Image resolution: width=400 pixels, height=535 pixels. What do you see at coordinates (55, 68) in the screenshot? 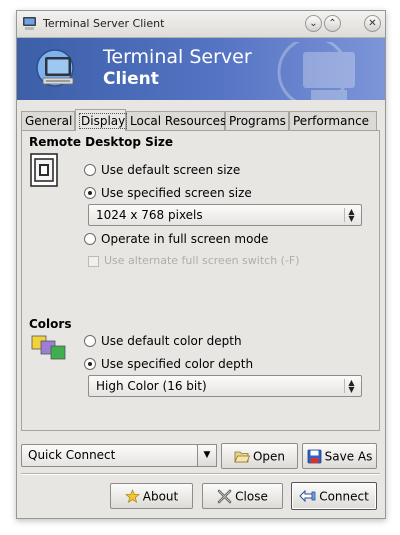
I see `computer-icon` at bounding box center [55, 68].